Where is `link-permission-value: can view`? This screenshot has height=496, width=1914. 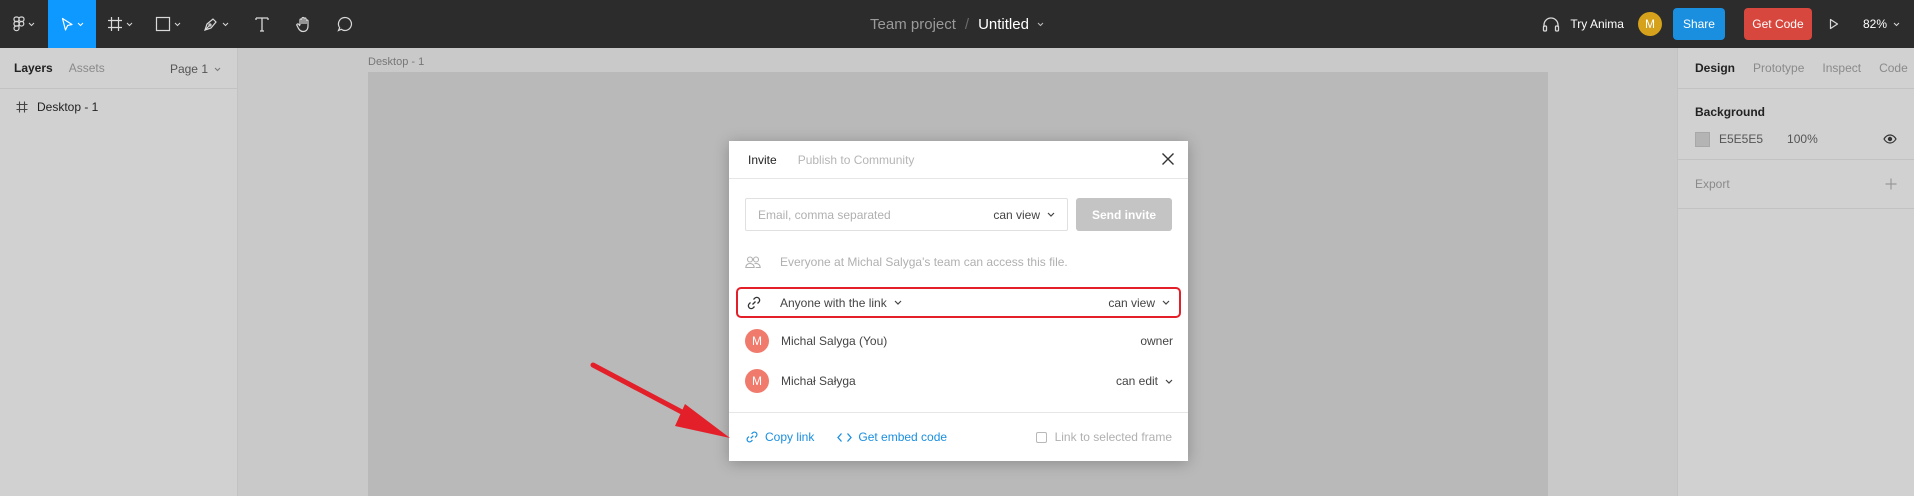
link-permission-value: can view is located at coordinates (1131, 302).